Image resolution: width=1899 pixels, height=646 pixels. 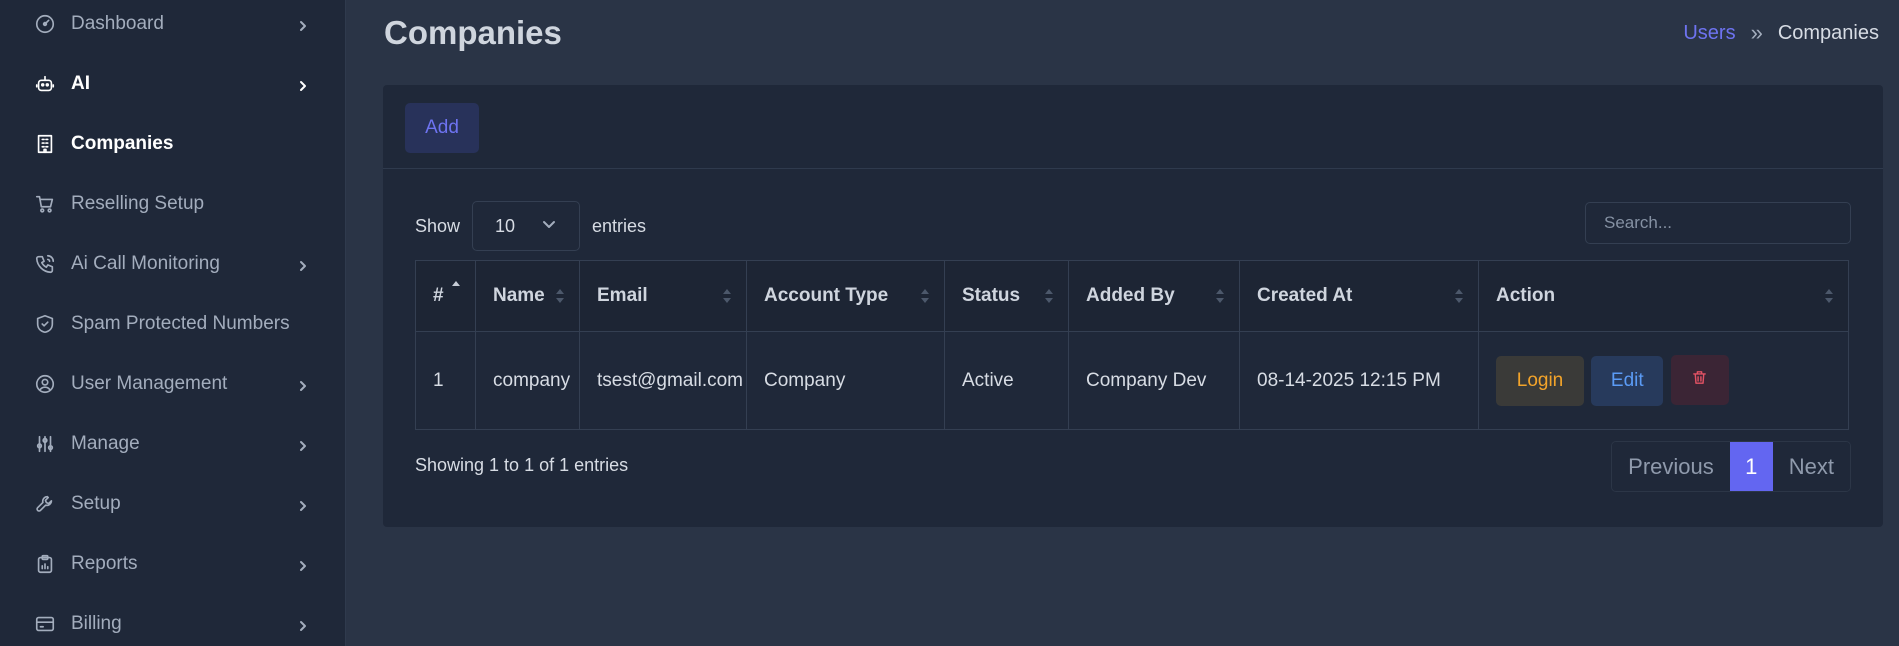 What do you see at coordinates (96, 623) in the screenshot?
I see `sidebar-item-label: Billing` at bounding box center [96, 623].